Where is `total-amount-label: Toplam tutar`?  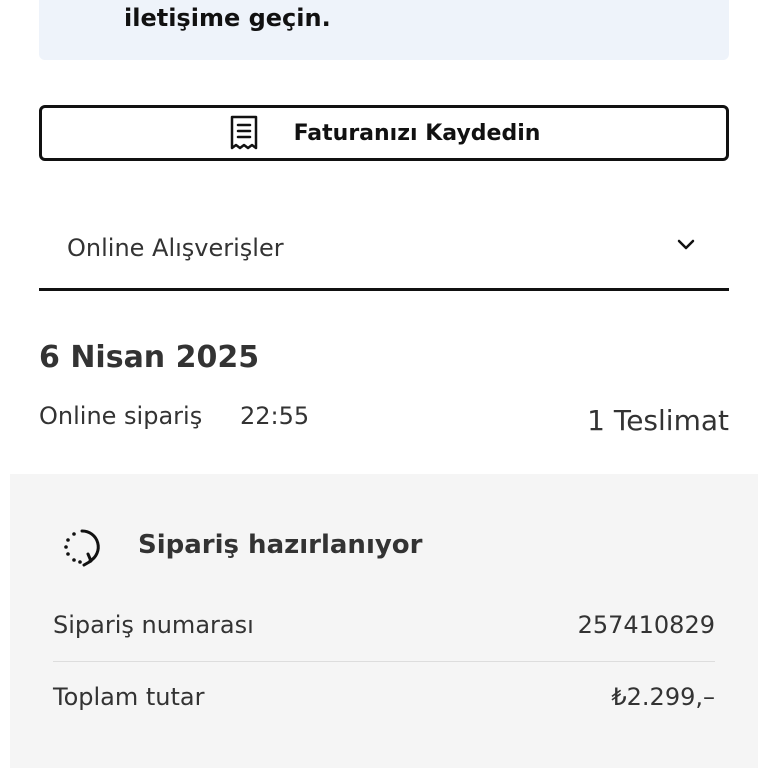 total-amount-label: Toplam tutar is located at coordinates (129, 697).